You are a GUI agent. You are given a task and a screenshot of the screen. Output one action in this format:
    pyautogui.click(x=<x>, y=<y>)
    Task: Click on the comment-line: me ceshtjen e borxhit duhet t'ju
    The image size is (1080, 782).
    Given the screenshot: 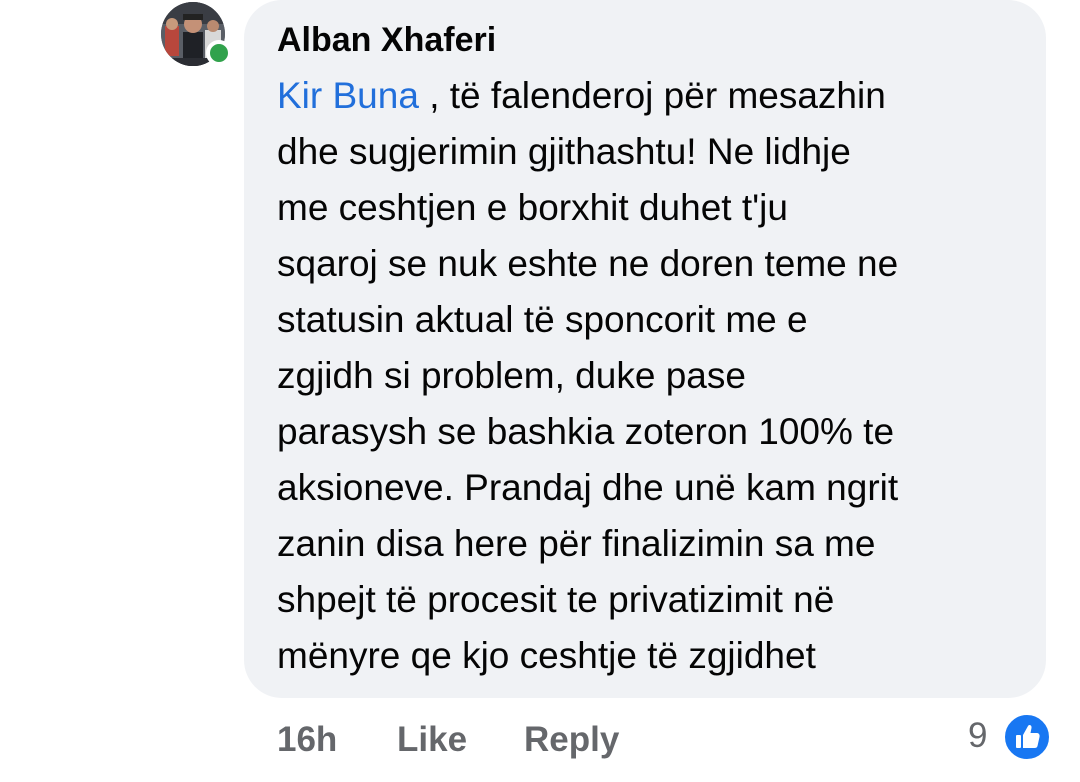 What is the action you would take?
    pyautogui.click(x=532, y=207)
    